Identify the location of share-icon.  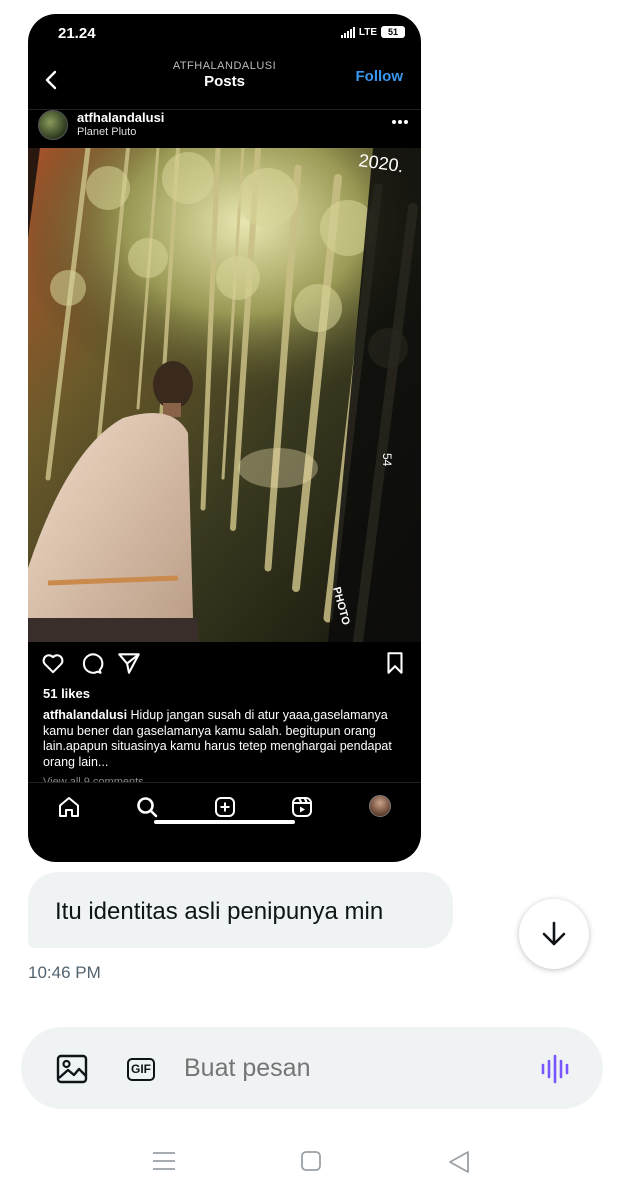
(129, 663).